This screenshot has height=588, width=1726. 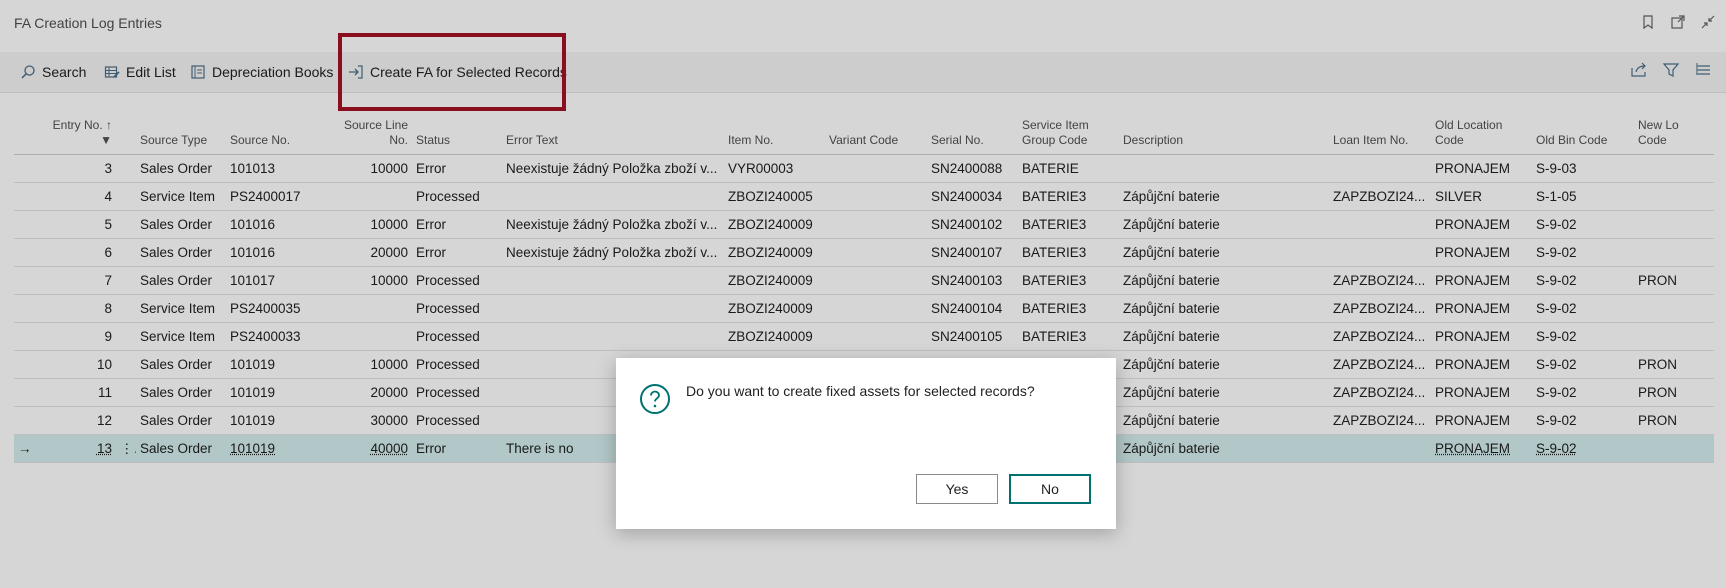 What do you see at coordinates (1050, 489) in the screenshot?
I see `no-button: No` at bounding box center [1050, 489].